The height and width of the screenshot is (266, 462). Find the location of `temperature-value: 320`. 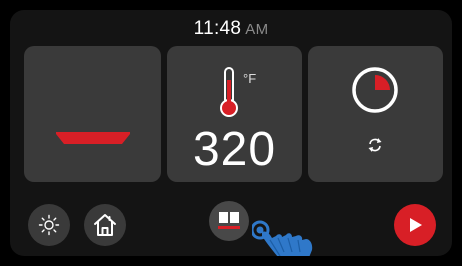

temperature-value: 320 is located at coordinates (234, 149).